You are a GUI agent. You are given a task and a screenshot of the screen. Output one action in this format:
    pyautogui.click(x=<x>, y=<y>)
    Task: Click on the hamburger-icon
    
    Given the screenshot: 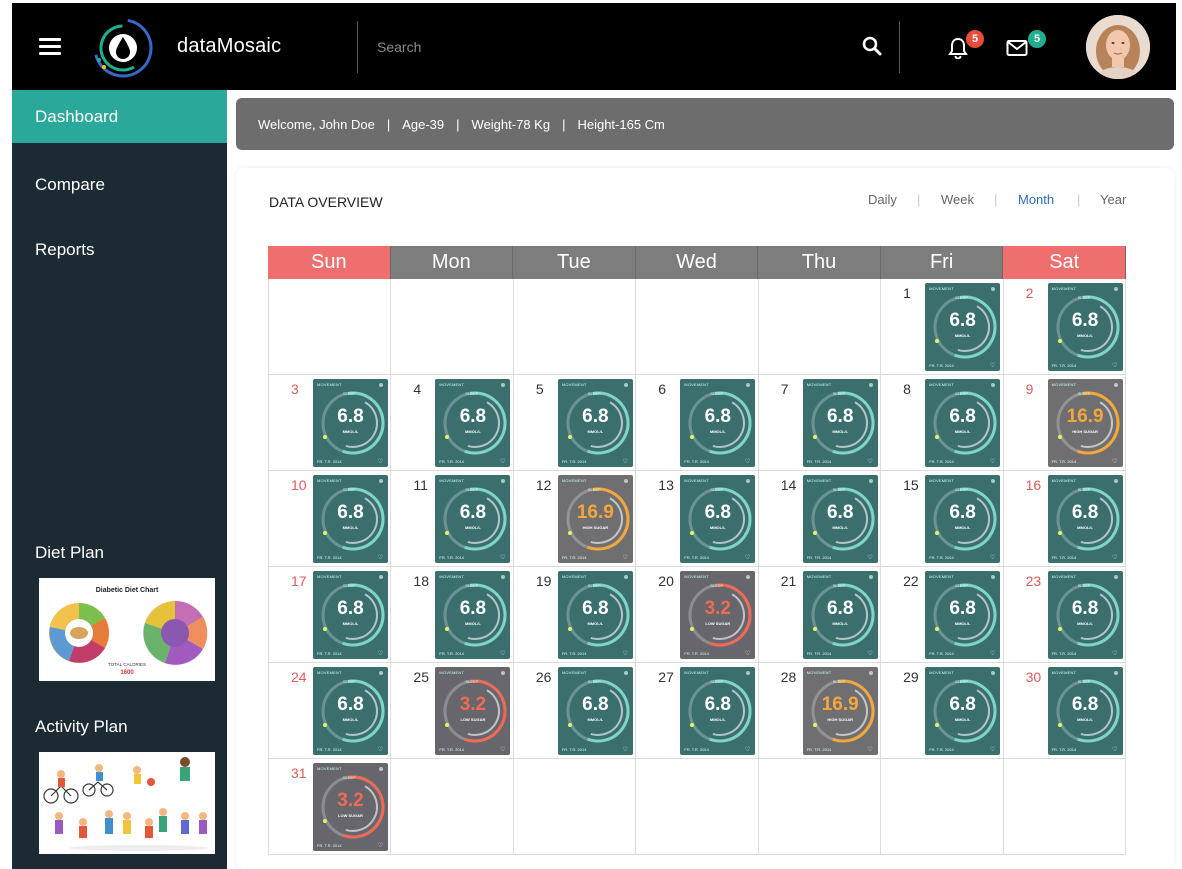 What is the action you would take?
    pyautogui.click(x=50, y=46)
    